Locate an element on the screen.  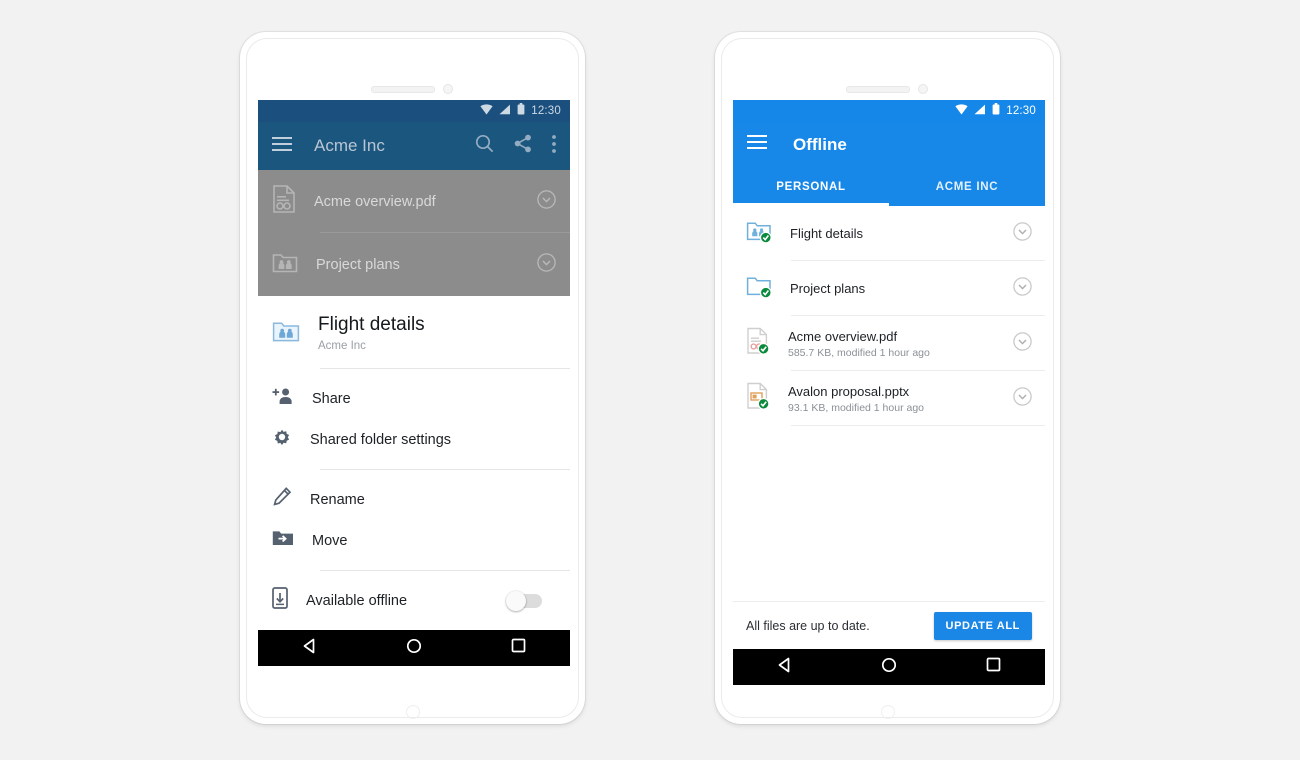
share-icon is located at coordinates (523, 146).